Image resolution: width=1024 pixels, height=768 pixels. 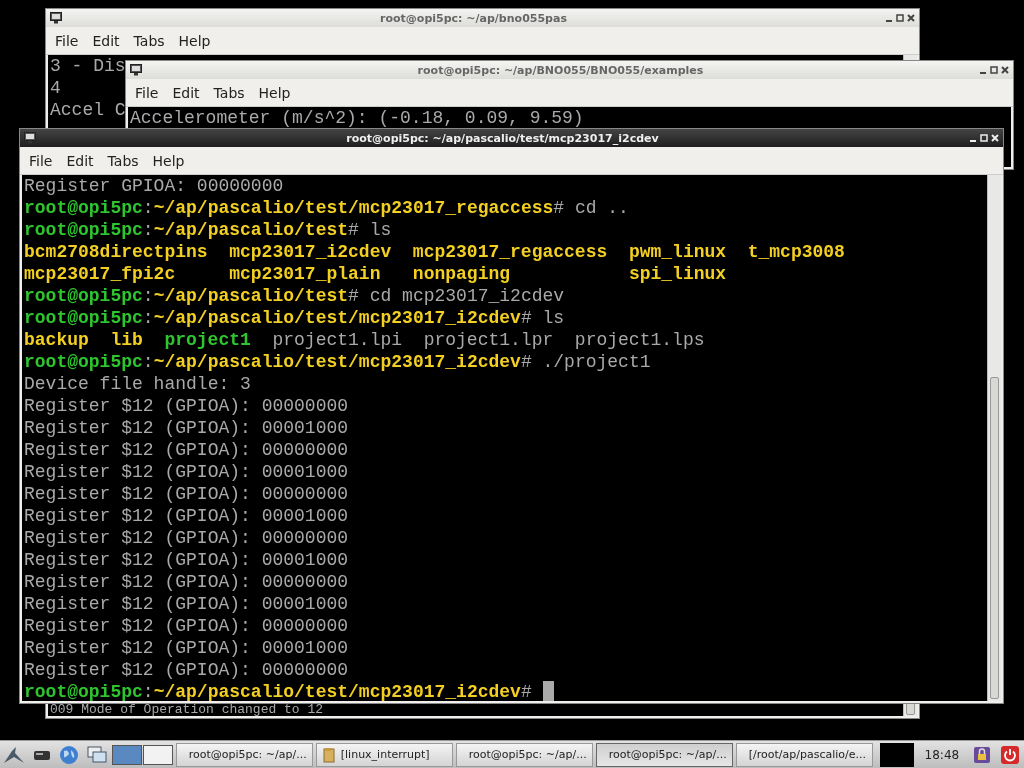 What do you see at coordinates (100, 274) in the screenshot?
I see `file-name: mcp23017_fpi2c` at bounding box center [100, 274].